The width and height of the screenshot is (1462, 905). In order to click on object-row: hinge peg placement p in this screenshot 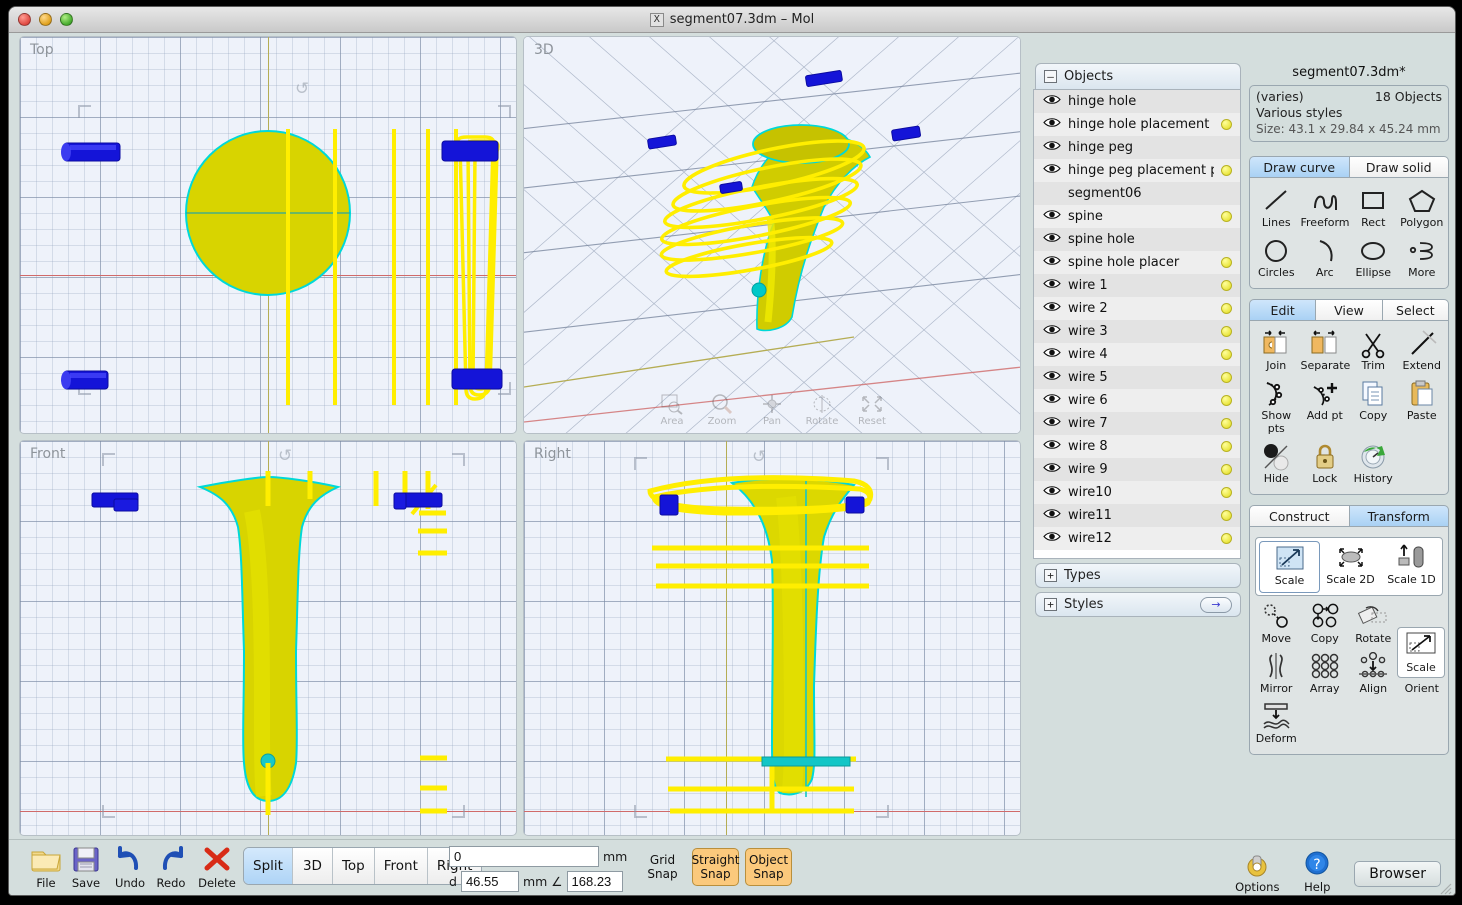, I will do `click(1137, 170)`.